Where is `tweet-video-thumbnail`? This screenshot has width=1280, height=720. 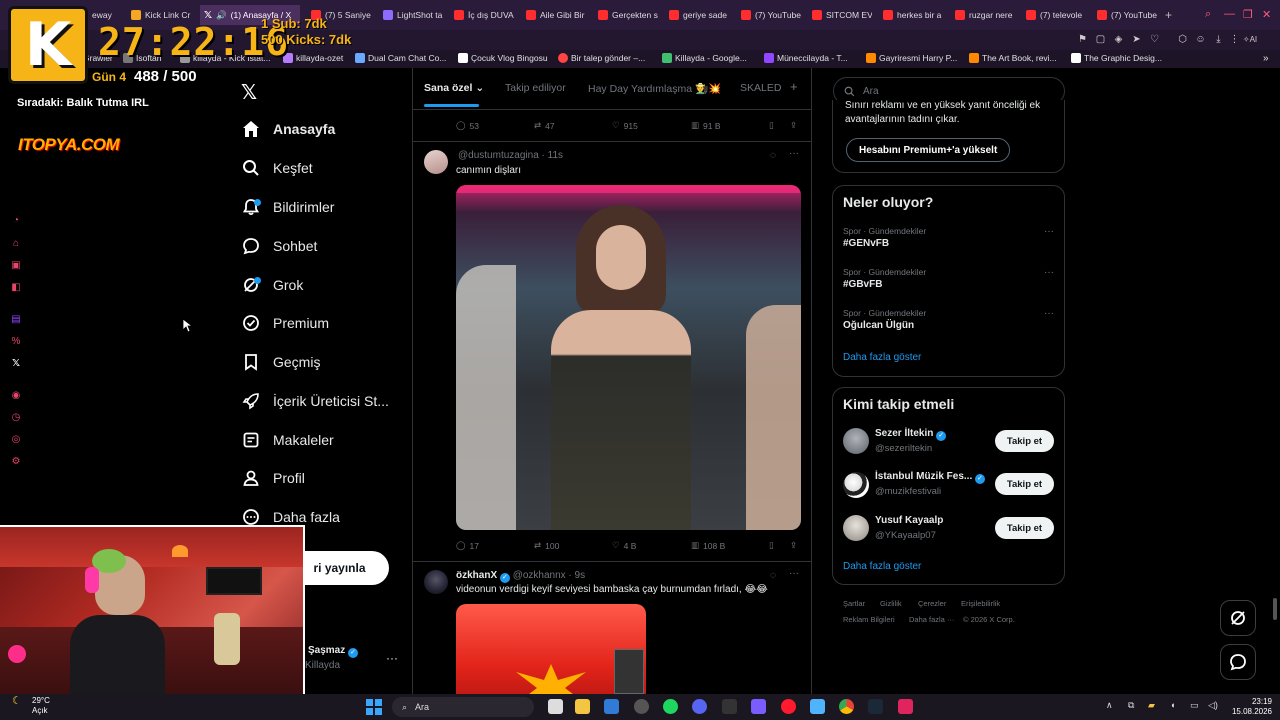
tweet-video-thumbnail is located at coordinates (551, 649).